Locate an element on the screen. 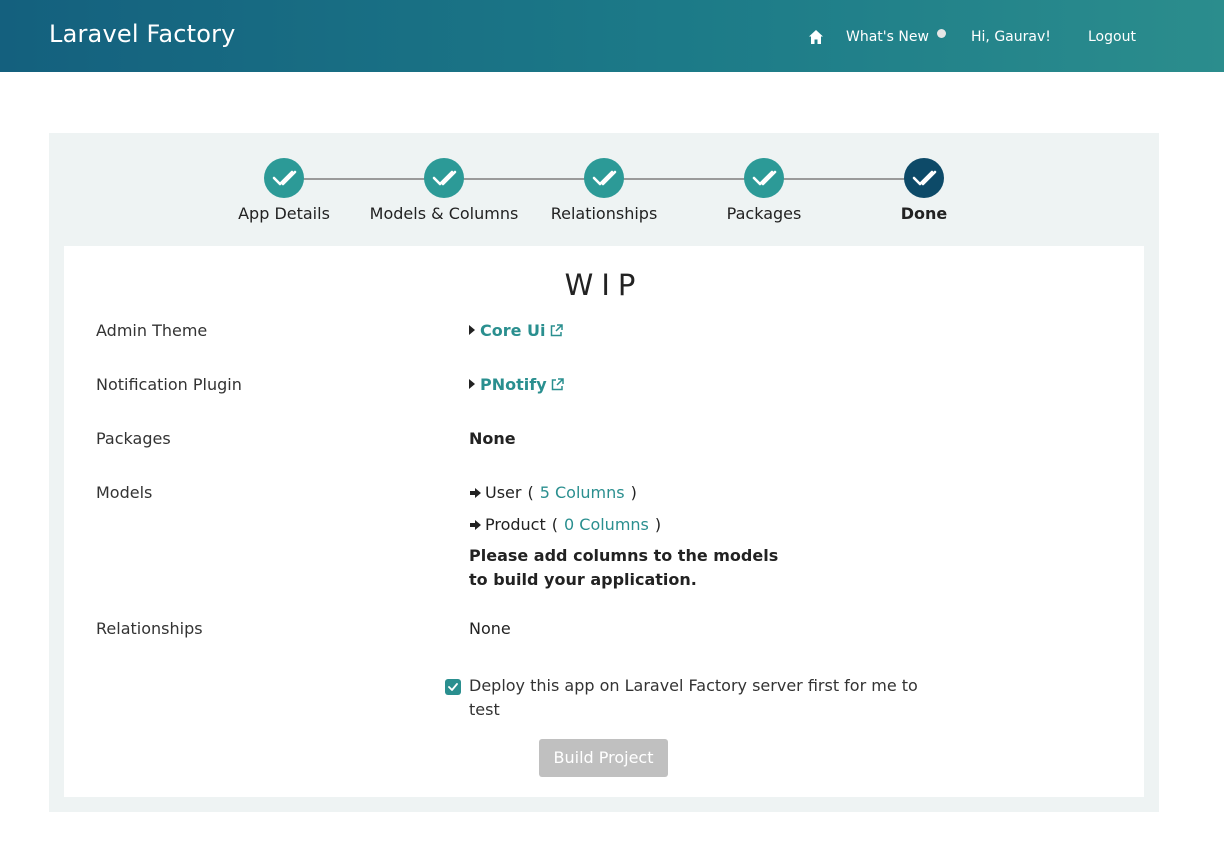 This screenshot has height=850, width=1224. notification-plugin-value: PNotify is located at coordinates (516, 385).